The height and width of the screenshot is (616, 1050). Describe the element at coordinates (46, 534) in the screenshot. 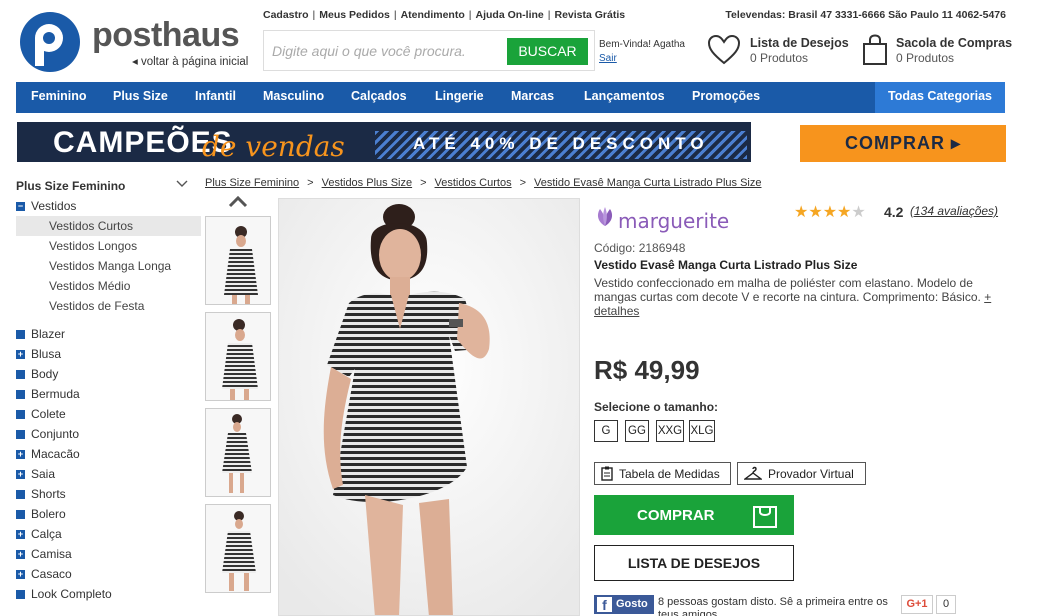

I see `sidebar-item-label: Calça` at that location.